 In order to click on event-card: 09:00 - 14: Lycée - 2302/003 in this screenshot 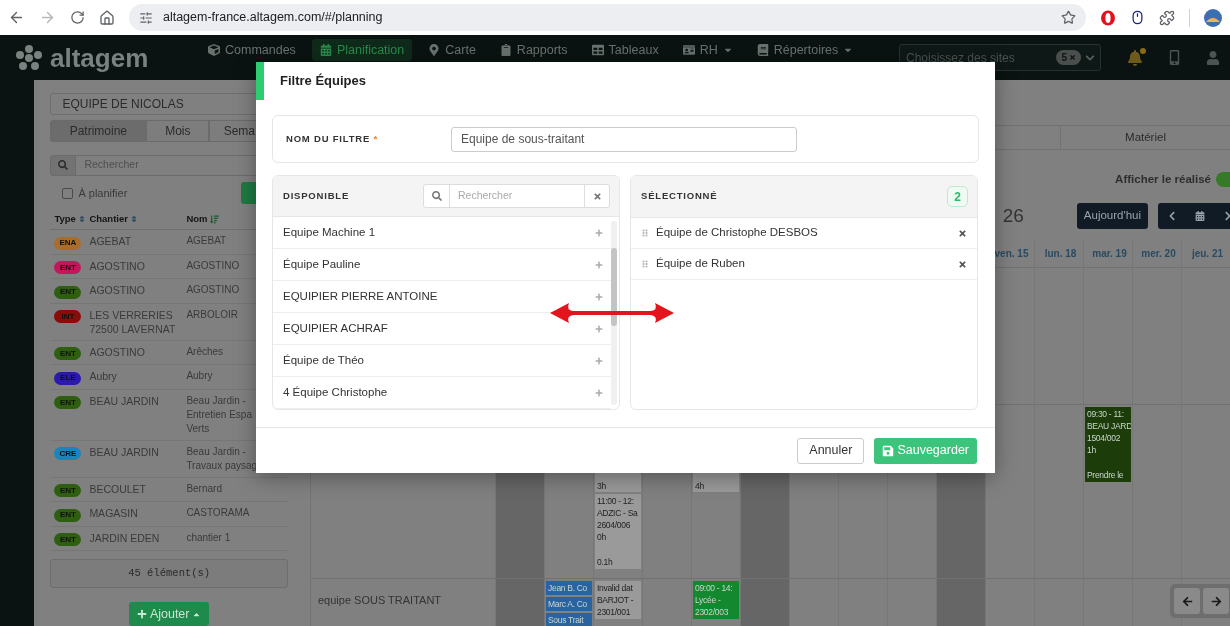, I will do `click(716, 600)`.